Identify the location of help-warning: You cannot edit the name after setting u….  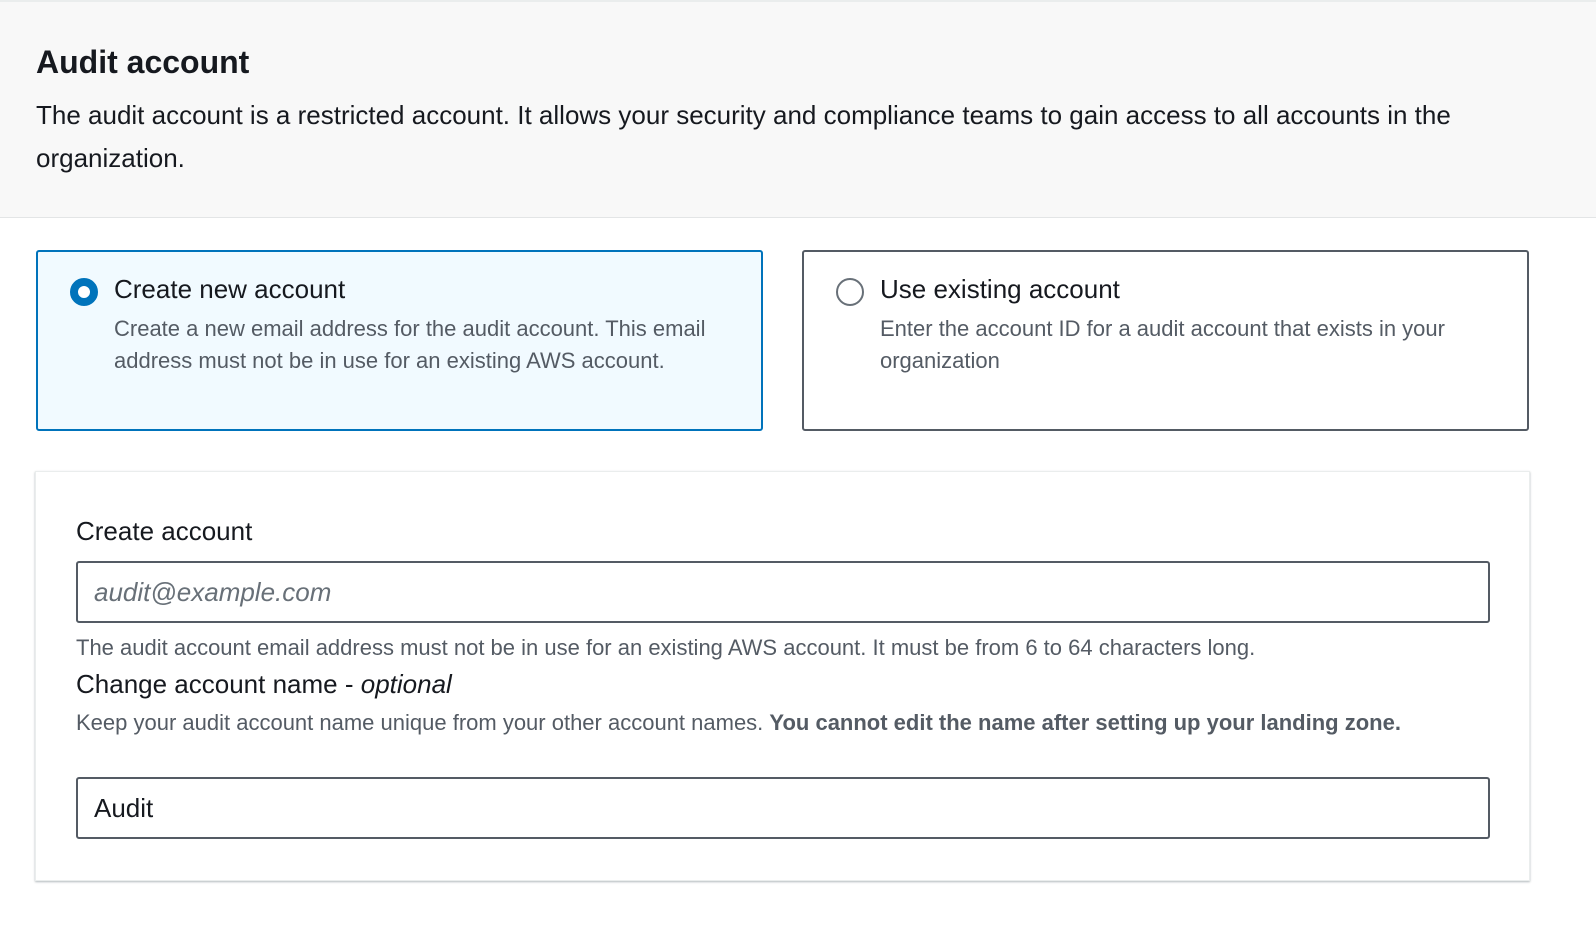
(1085, 722).